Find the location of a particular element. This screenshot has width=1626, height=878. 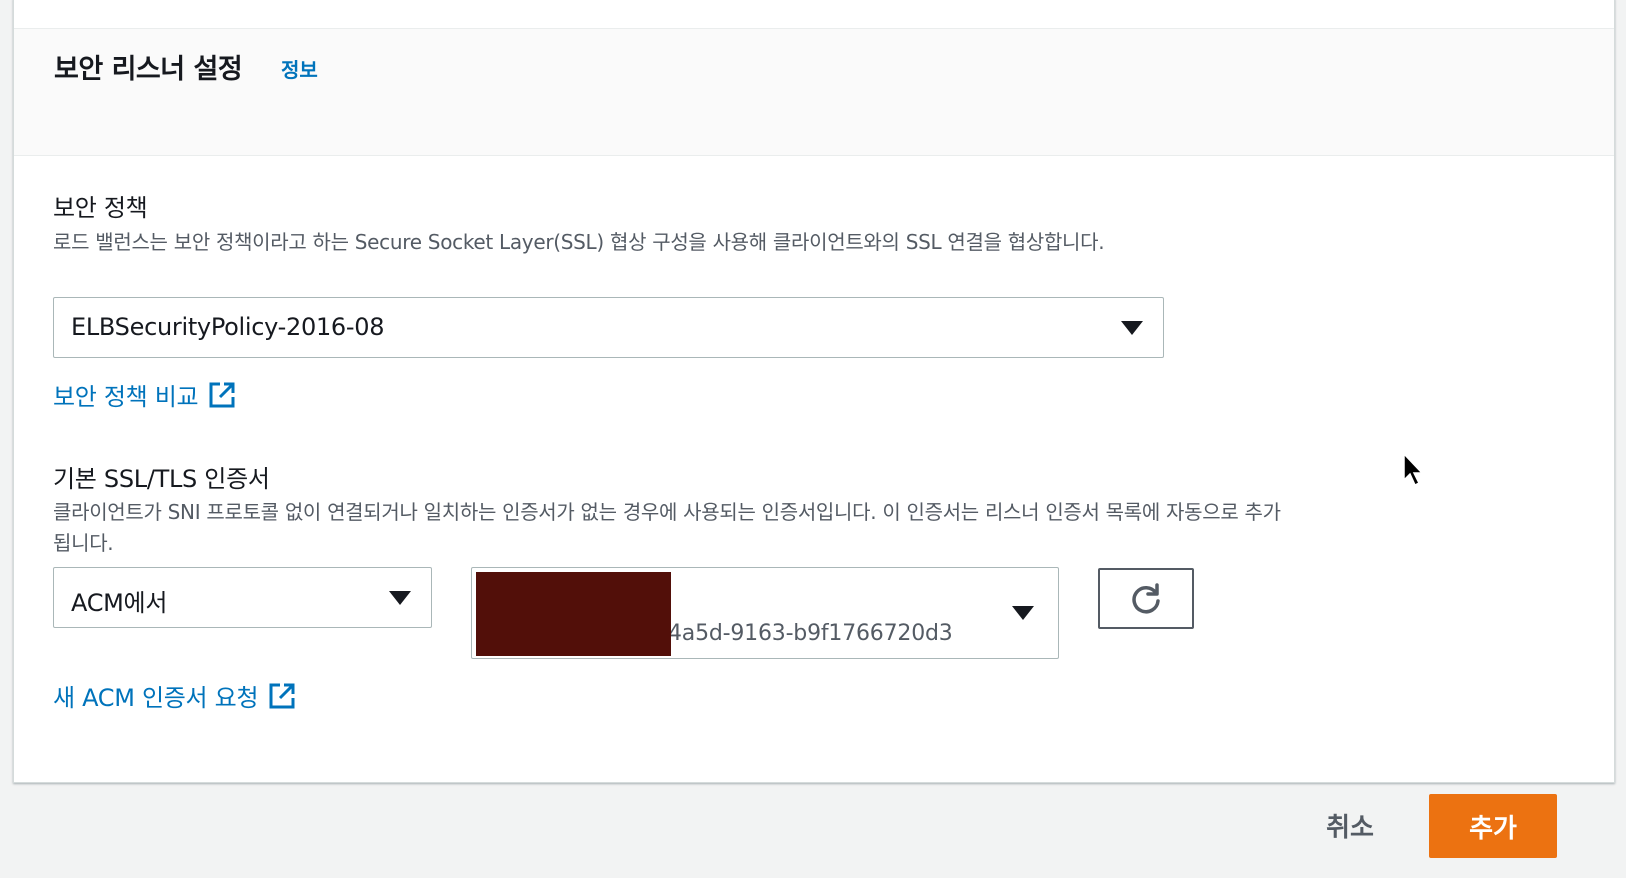

panel-title: 보안 리스너 설정 is located at coordinates (148, 69).